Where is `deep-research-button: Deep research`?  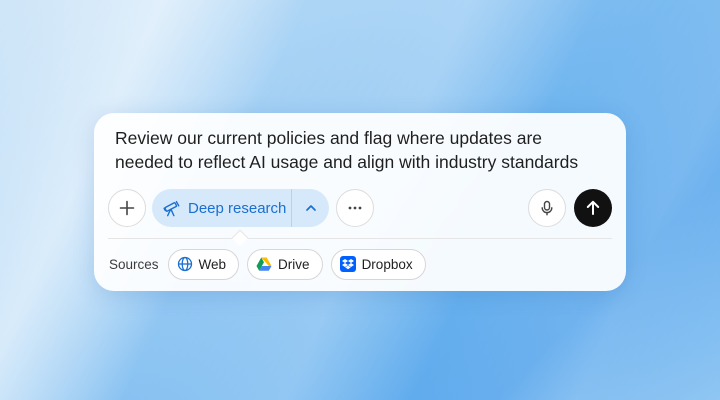
deep-research-button: Deep research is located at coordinates (221, 208).